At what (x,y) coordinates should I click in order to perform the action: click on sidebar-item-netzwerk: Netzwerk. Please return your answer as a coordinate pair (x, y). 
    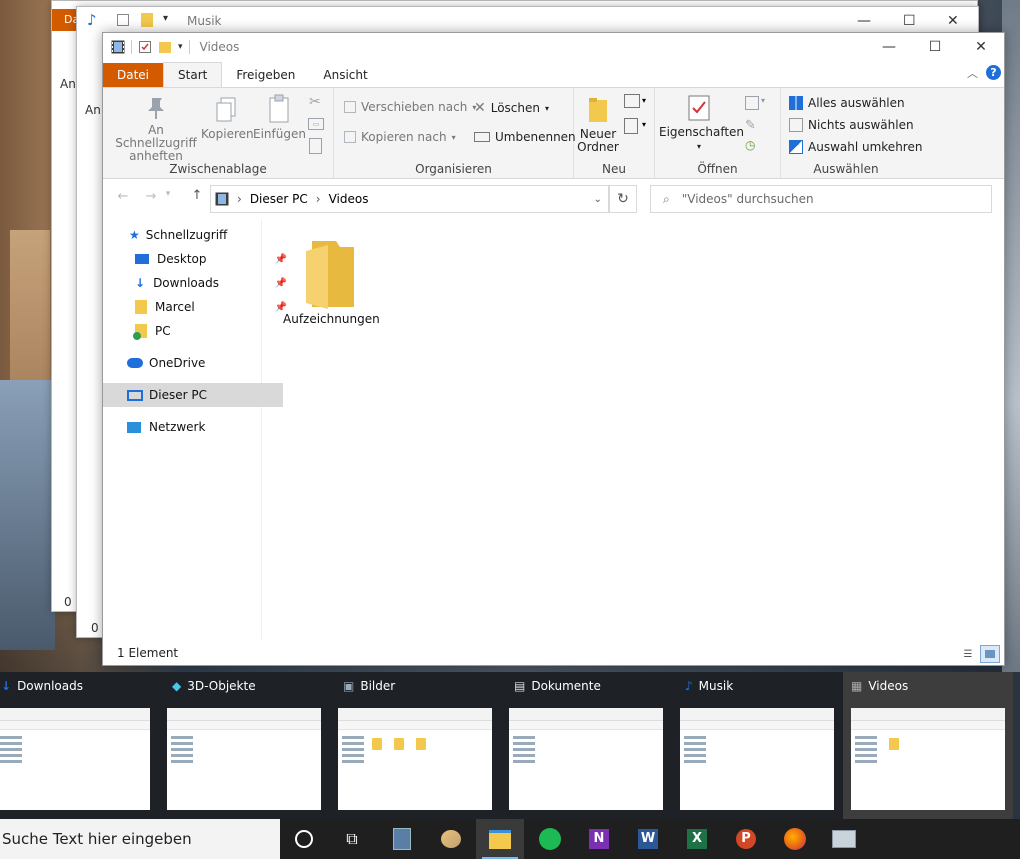
    Looking at the image, I should click on (193, 427).